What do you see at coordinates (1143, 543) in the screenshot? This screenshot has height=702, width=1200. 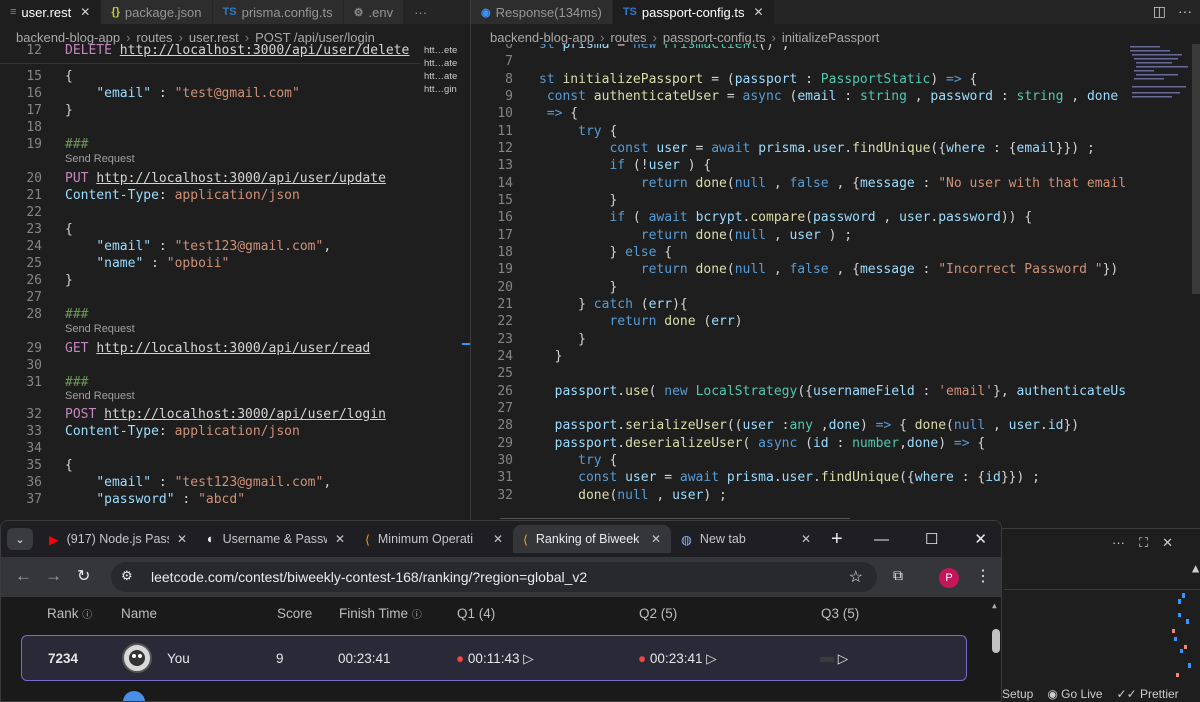 I see `maximize-panel-icon: ⛶` at bounding box center [1143, 543].